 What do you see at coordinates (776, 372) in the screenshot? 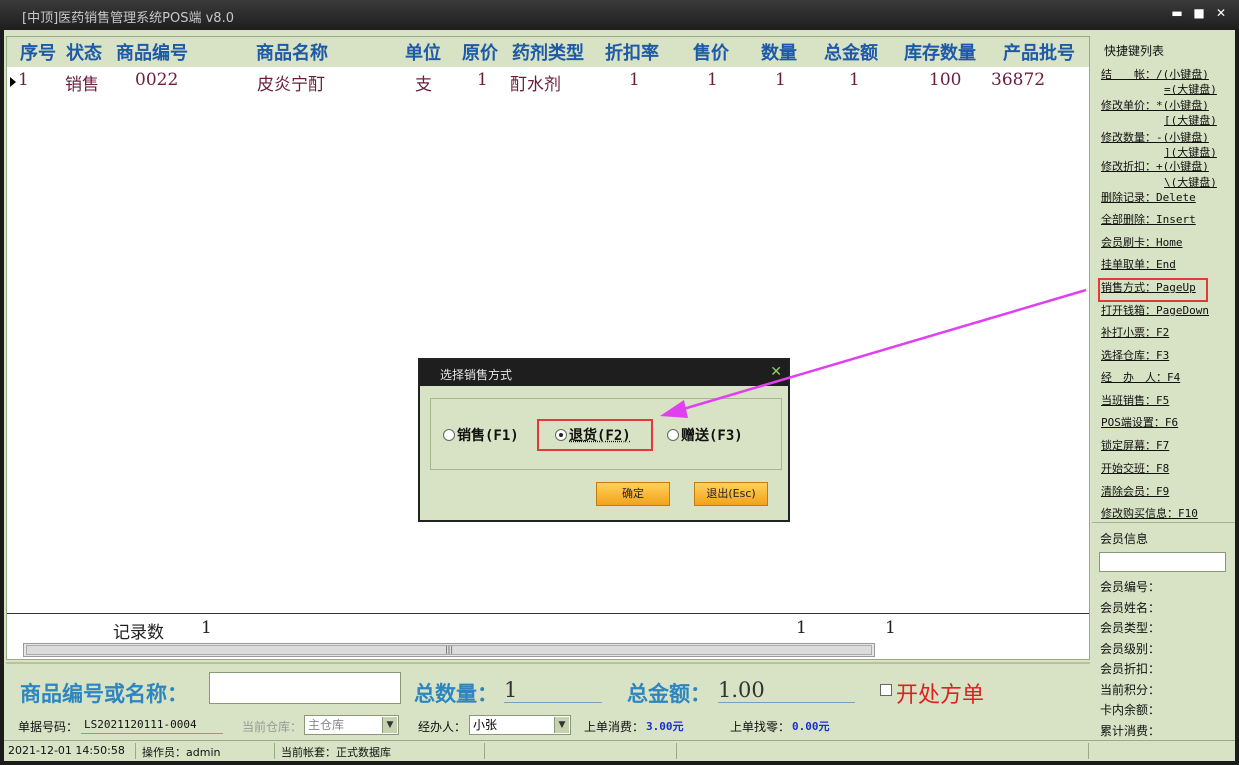
I see `dialog-close-icon: ✕` at bounding box center [776, 372].